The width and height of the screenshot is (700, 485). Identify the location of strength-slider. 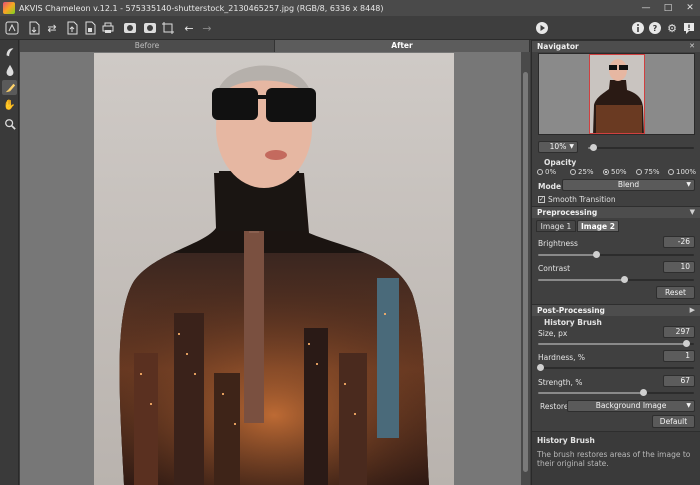
(616, 392).